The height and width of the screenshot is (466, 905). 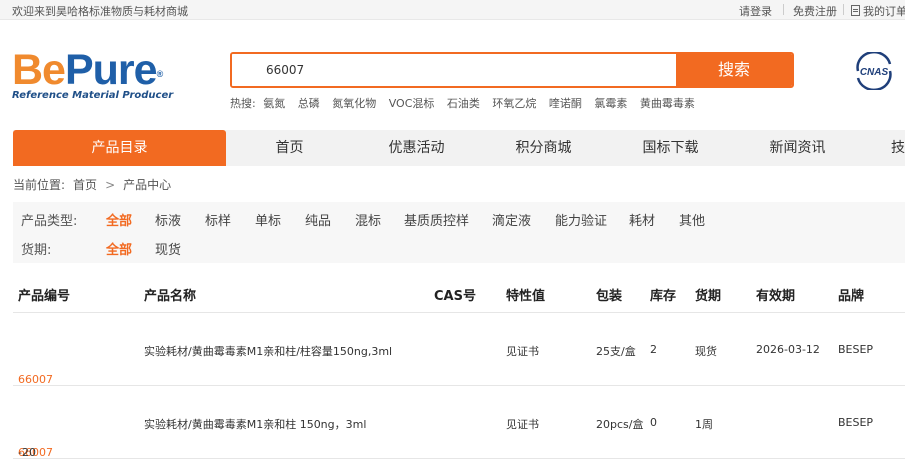 I want to click on hot-term: 氨氮, so click(x=274, y=103).